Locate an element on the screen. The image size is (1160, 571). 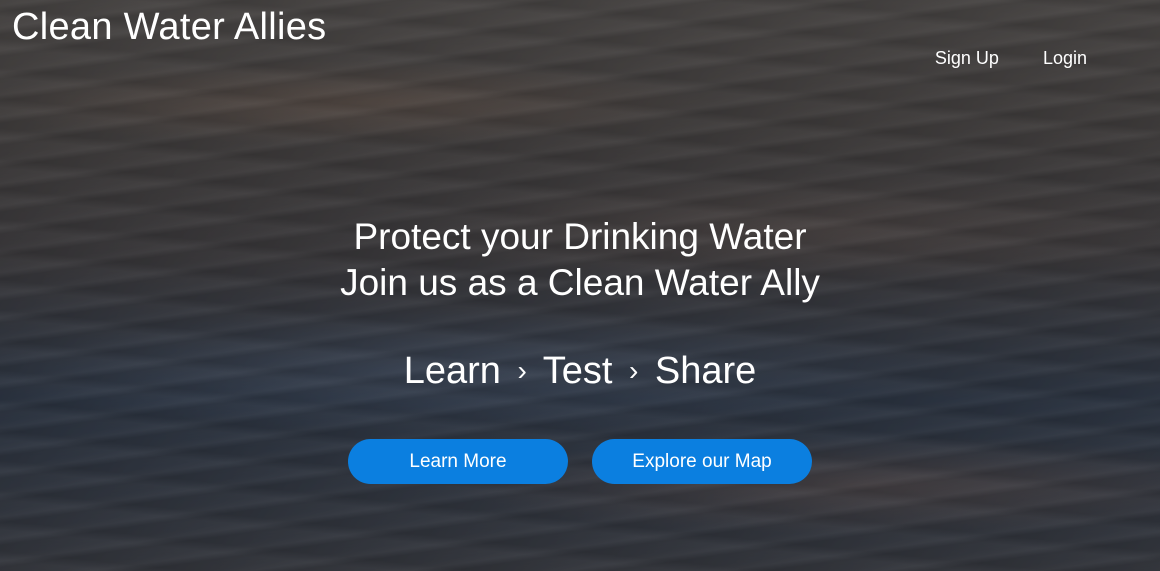
steps-tagline: Learn › Test › Share is located at coordinates (580, 371).